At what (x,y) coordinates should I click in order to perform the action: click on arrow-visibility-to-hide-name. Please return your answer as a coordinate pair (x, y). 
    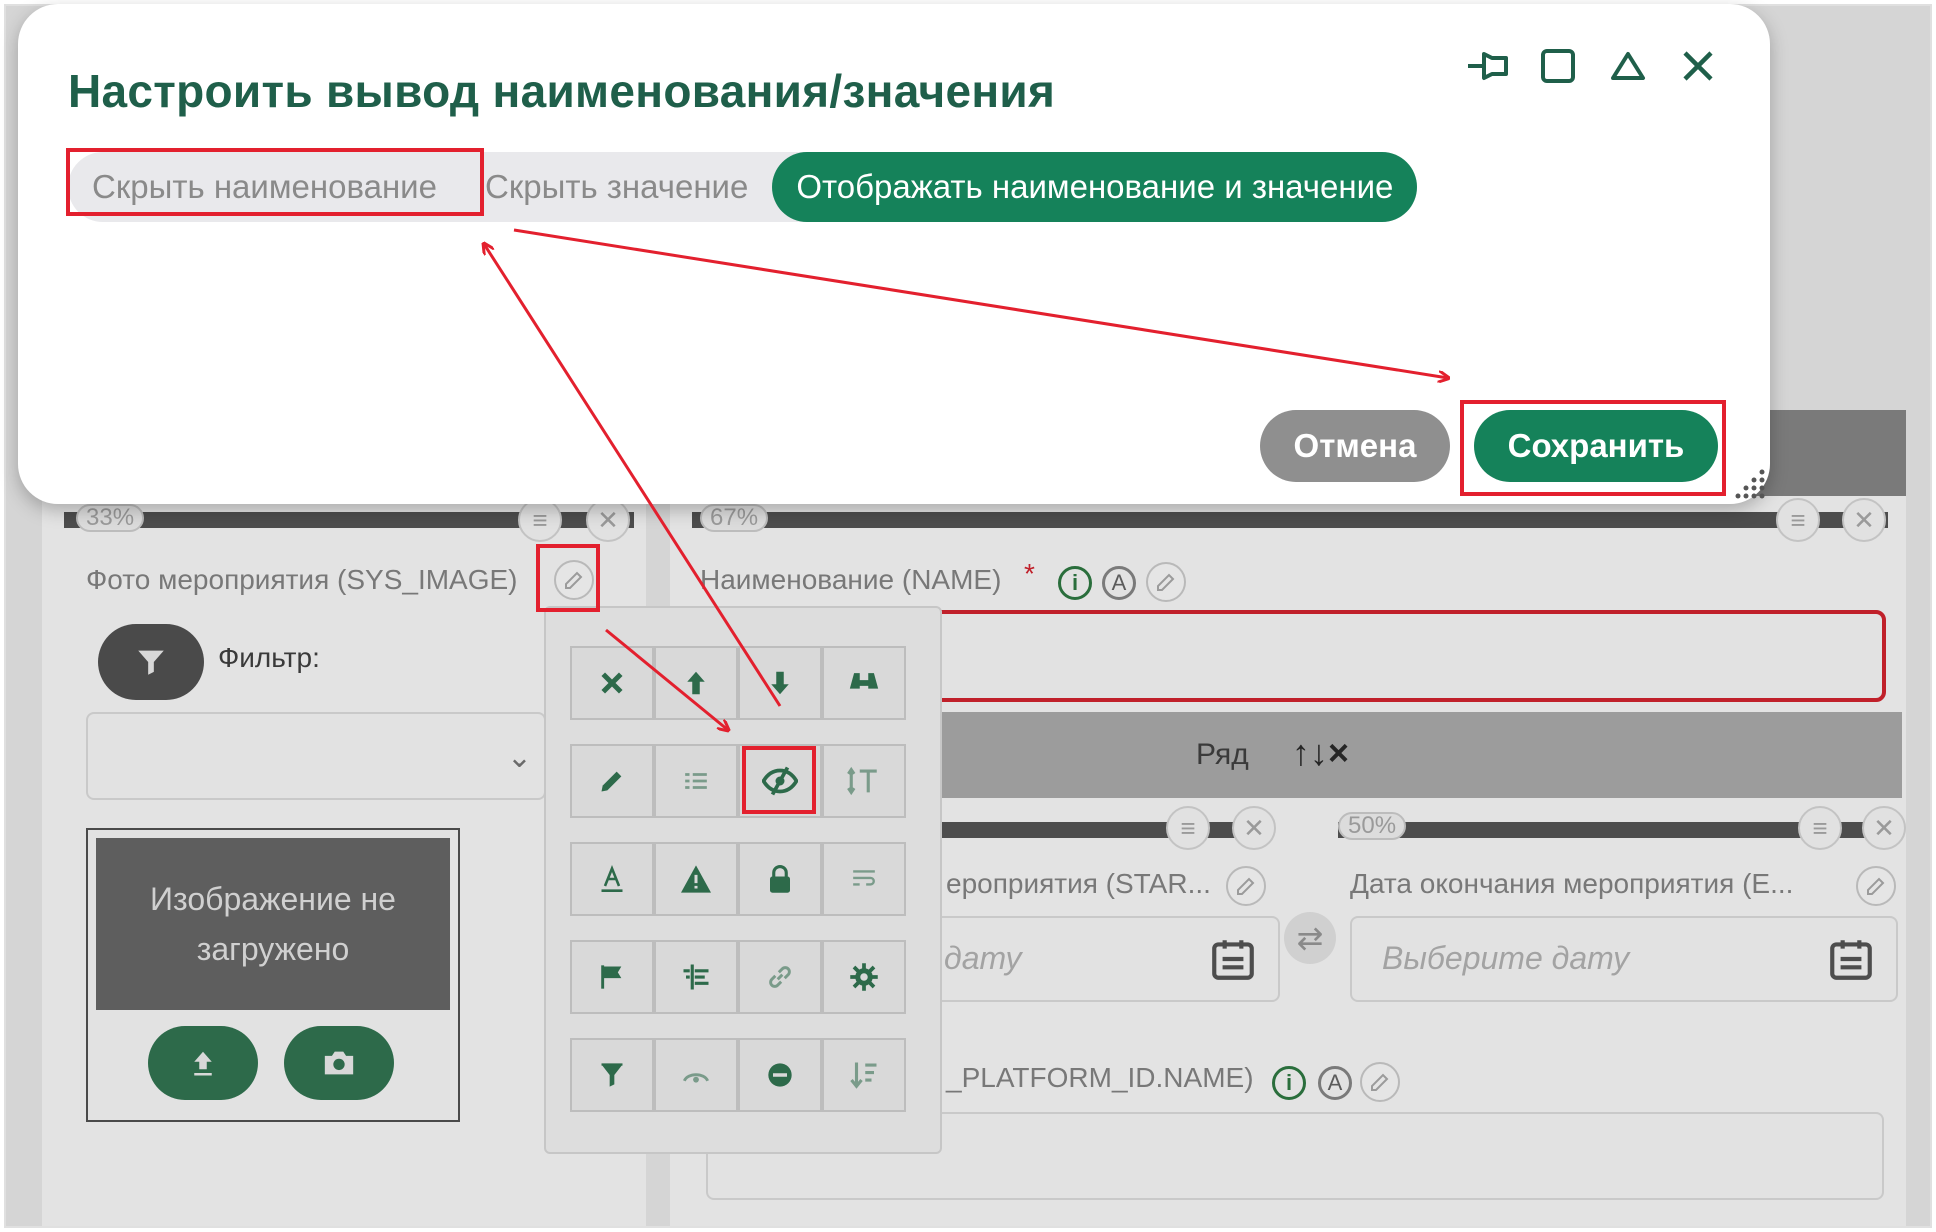
    Looking at the image, I should click on (633, 475).